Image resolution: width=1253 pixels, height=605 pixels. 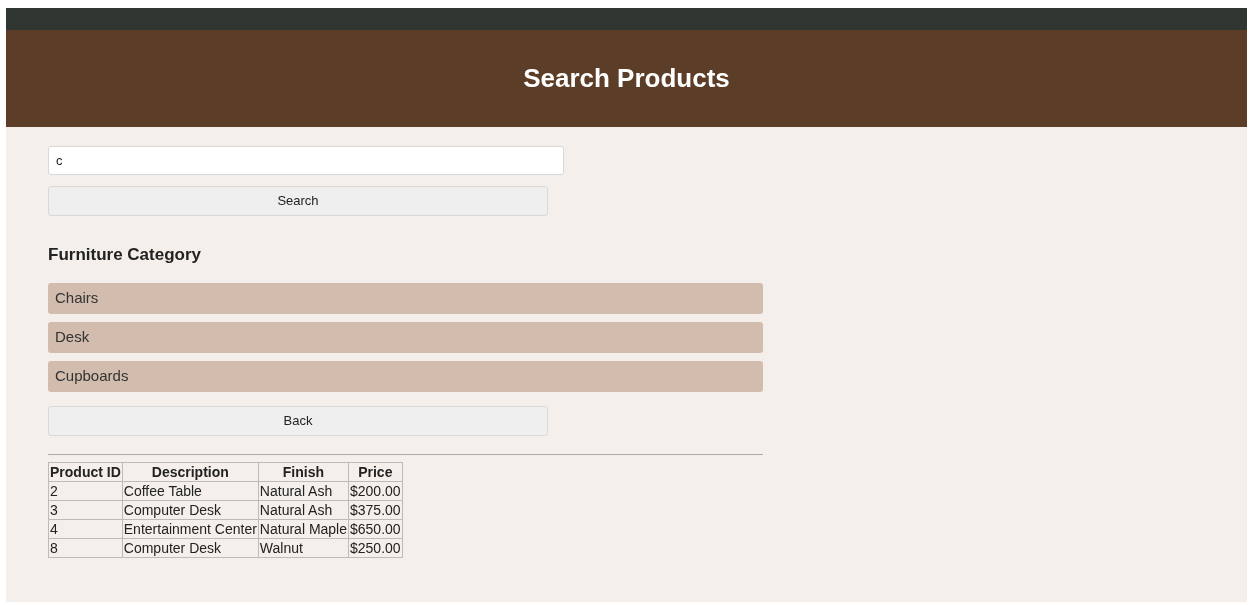 What do you see at coordinates (298, 420) in the screenshot?
I see `back-button: Back` at bounding box center [298, 420].